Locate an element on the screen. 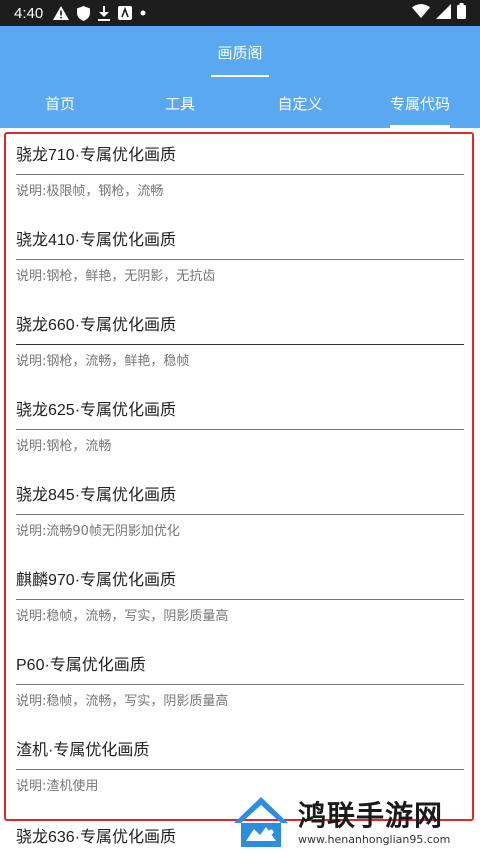 The height and width of the screenshot is (853, 480). app-header: 画质阁 is located at coordinates (240, 52).